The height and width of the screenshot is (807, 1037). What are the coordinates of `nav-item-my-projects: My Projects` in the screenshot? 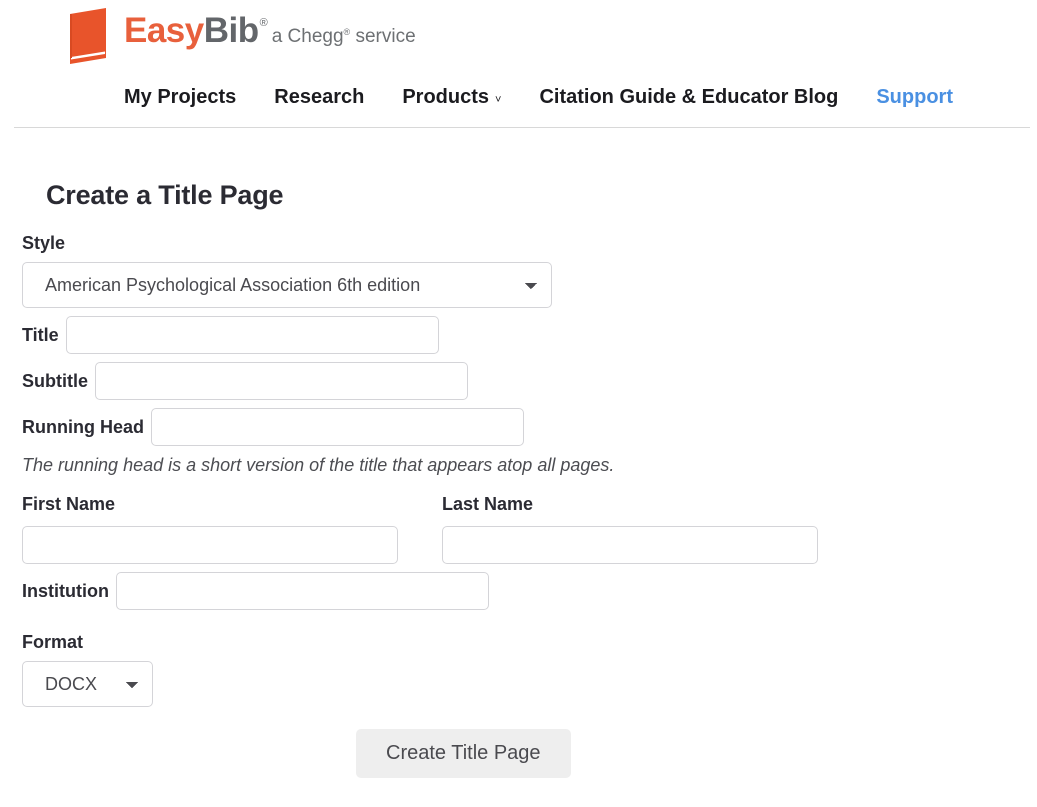 It's located at (180, 97).